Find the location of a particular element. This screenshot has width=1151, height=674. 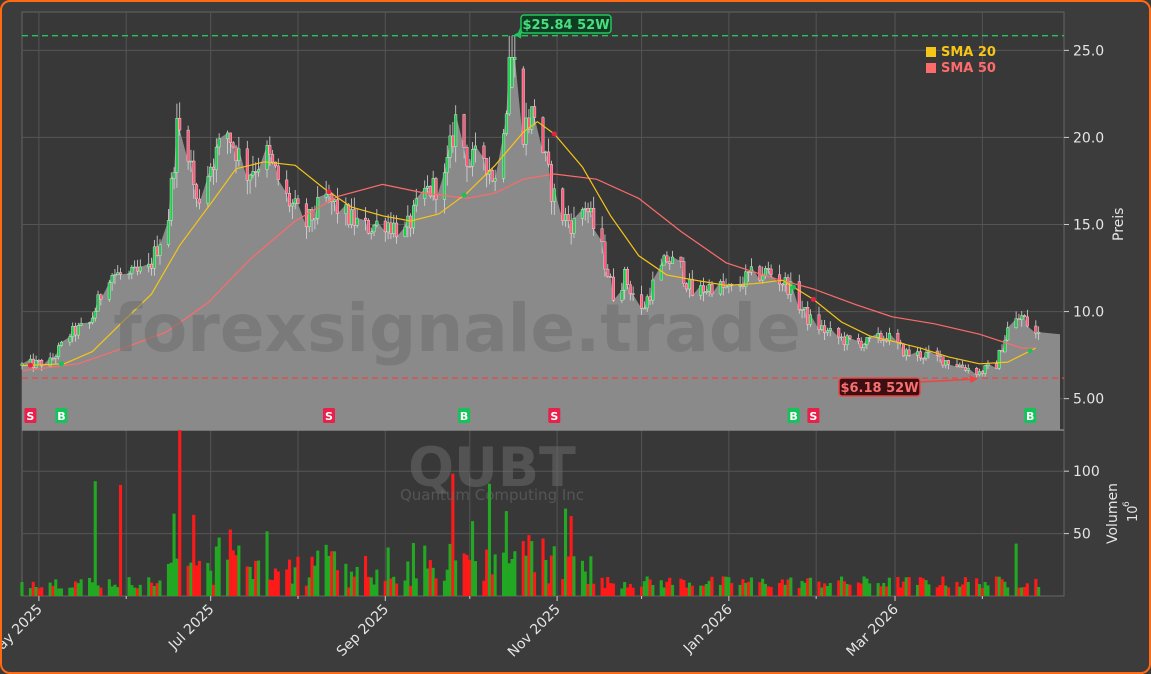

price-axis-label: Preis is located at coordinates (1119, 224).